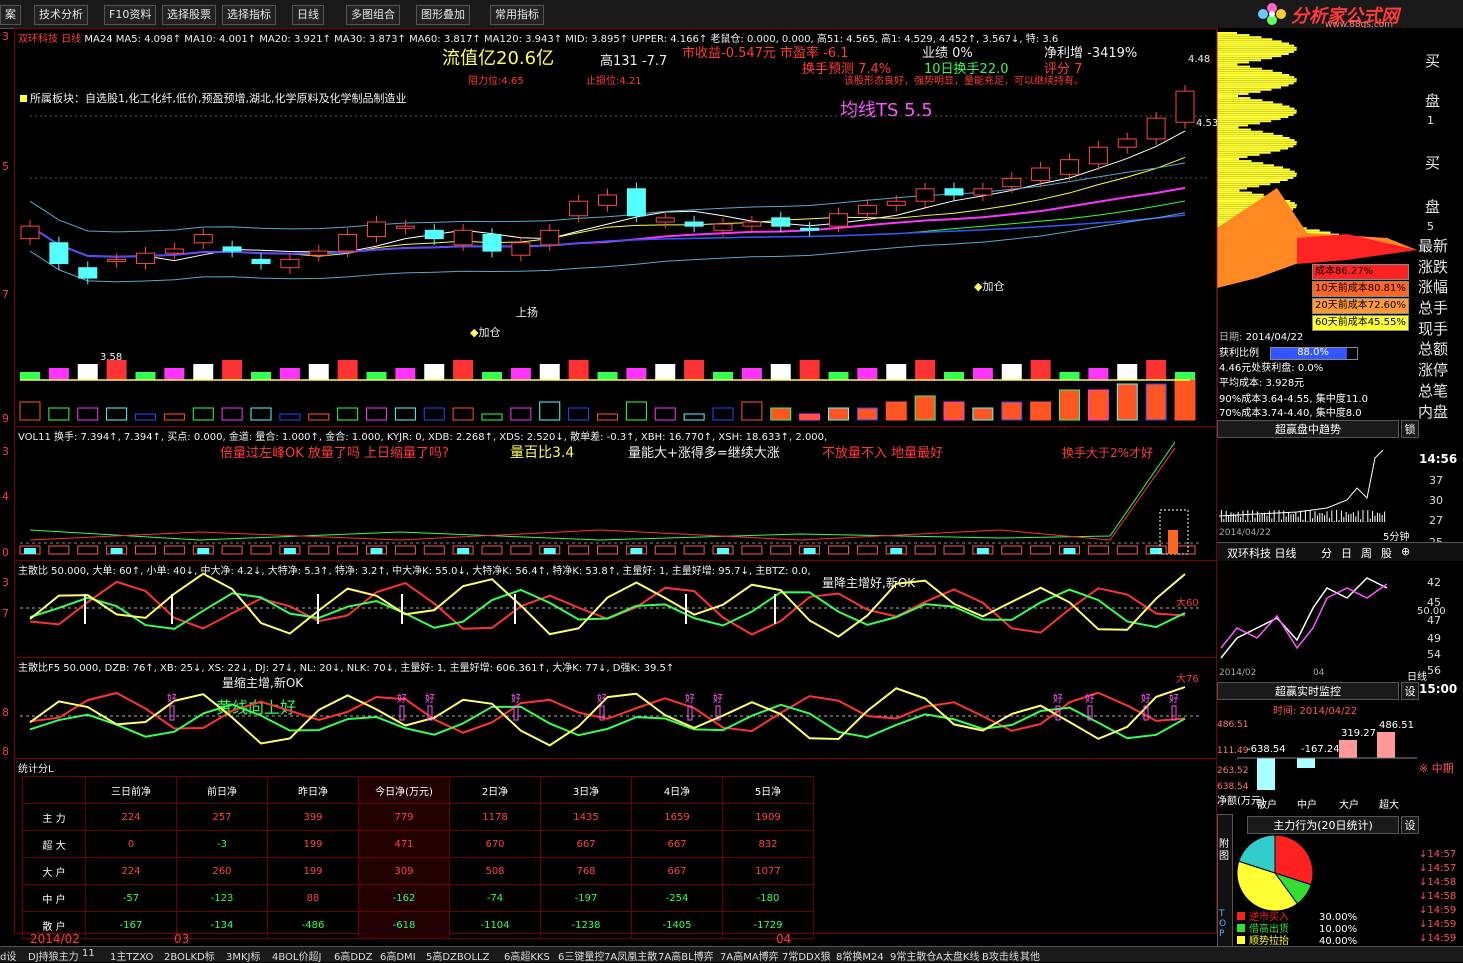  Describe the element at coordinates (1262, 383) in the screenshot. I see `avg-cost: 平均成本: 3.928元` at that location.